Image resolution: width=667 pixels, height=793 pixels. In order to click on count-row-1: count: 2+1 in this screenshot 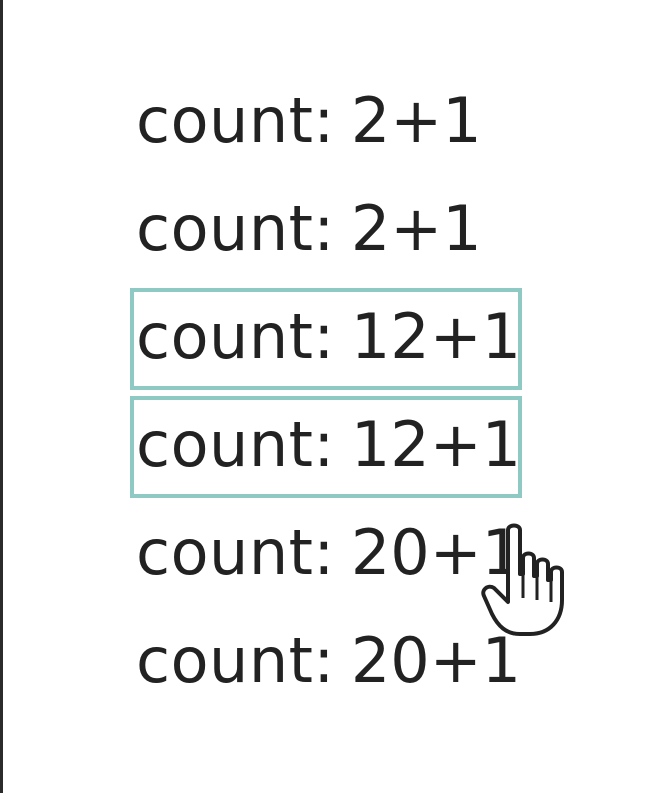, I will do `click(346, 132)`.